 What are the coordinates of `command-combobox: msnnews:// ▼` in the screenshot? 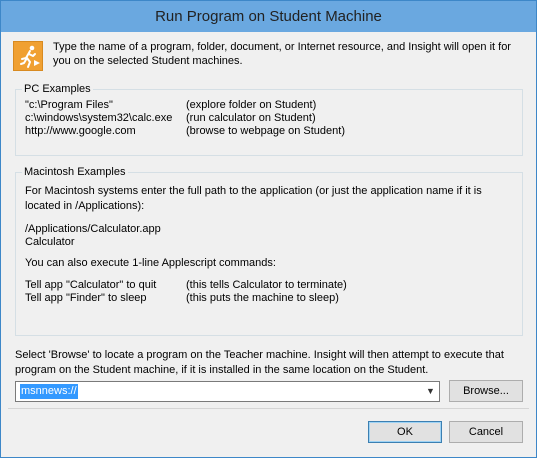 It's located at (227, 391).